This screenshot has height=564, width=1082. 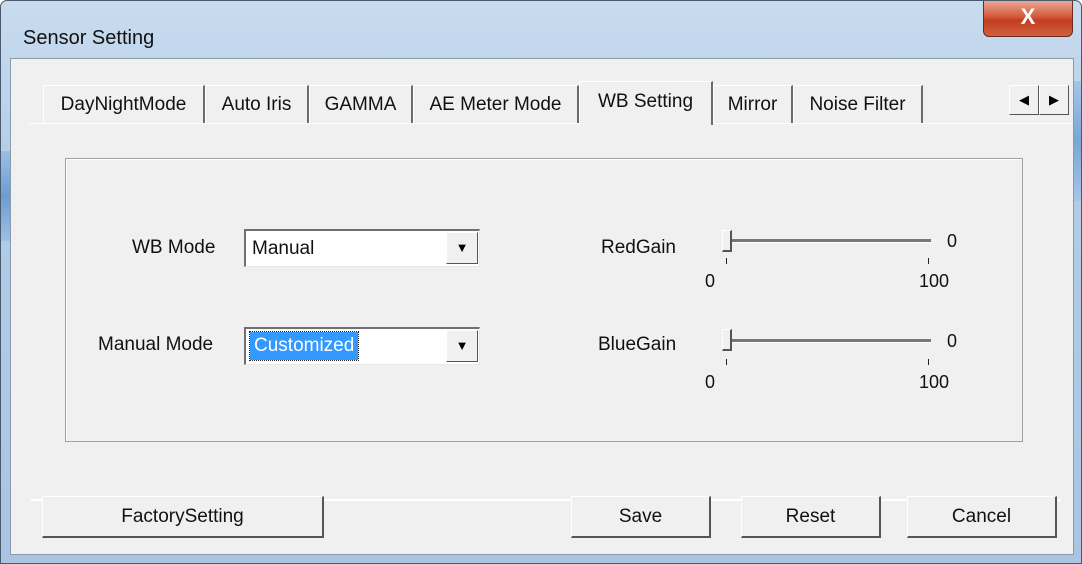 I want to click on blue-gain-slider-thumb, so click(x=727, y=340).